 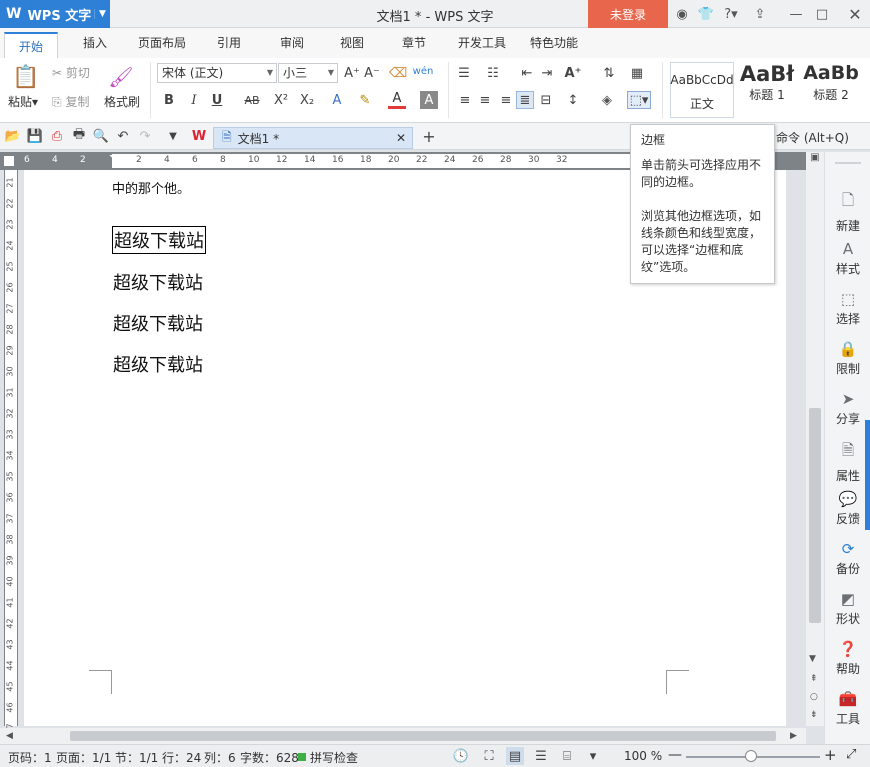 I want to click on sidebar-item-select: ⬚ 选择, so click(x=847, y=308).